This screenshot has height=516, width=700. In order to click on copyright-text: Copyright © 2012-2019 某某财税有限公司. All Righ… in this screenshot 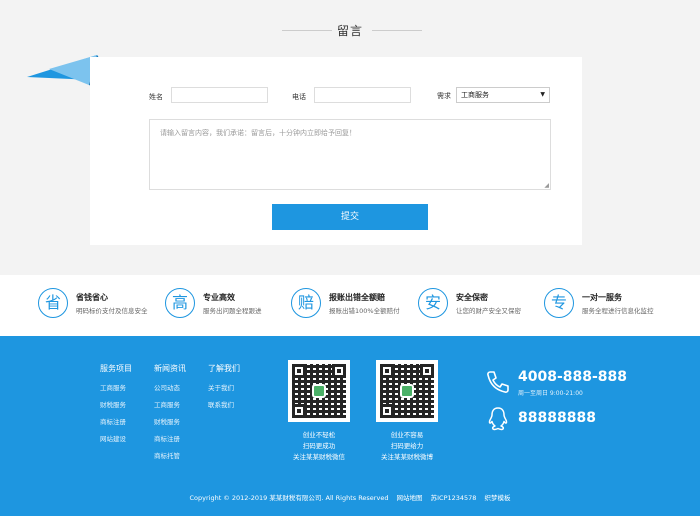, I will do `click(289, 498)`.